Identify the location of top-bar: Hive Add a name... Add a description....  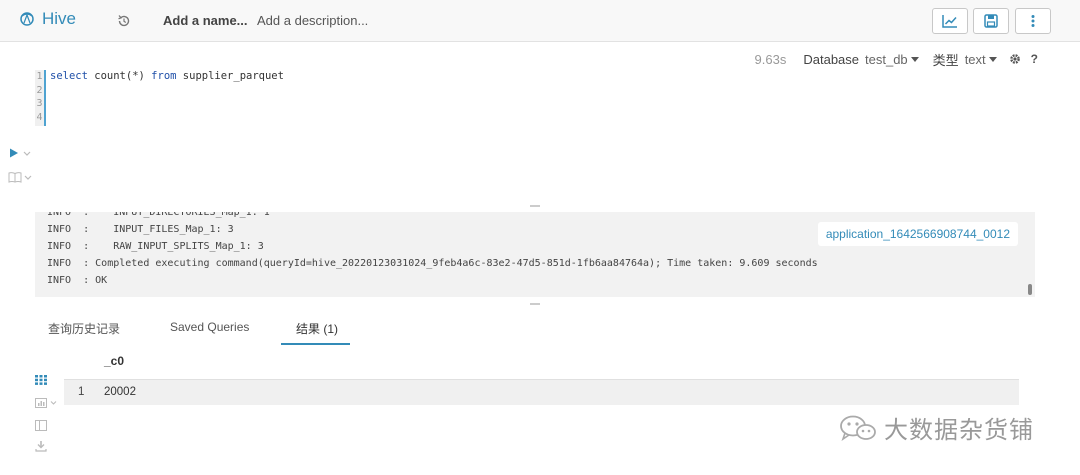
(540, 21).